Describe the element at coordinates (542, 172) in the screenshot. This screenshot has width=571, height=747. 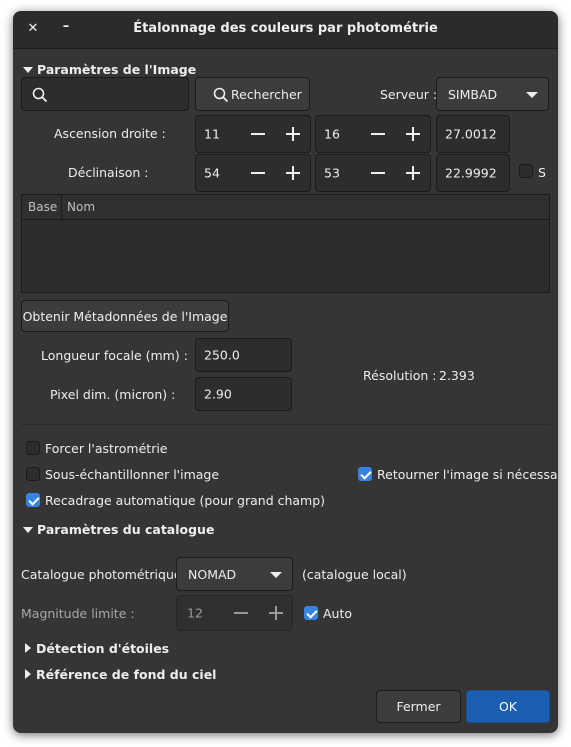
I see `south-label: S` at that location.